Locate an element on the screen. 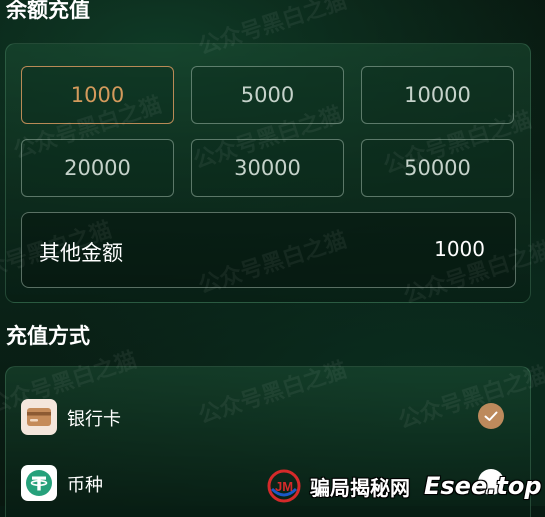 The width and height of the screenshot is (545, 517). amount-option-50000: 50000 is located at coordinates (437, 168).